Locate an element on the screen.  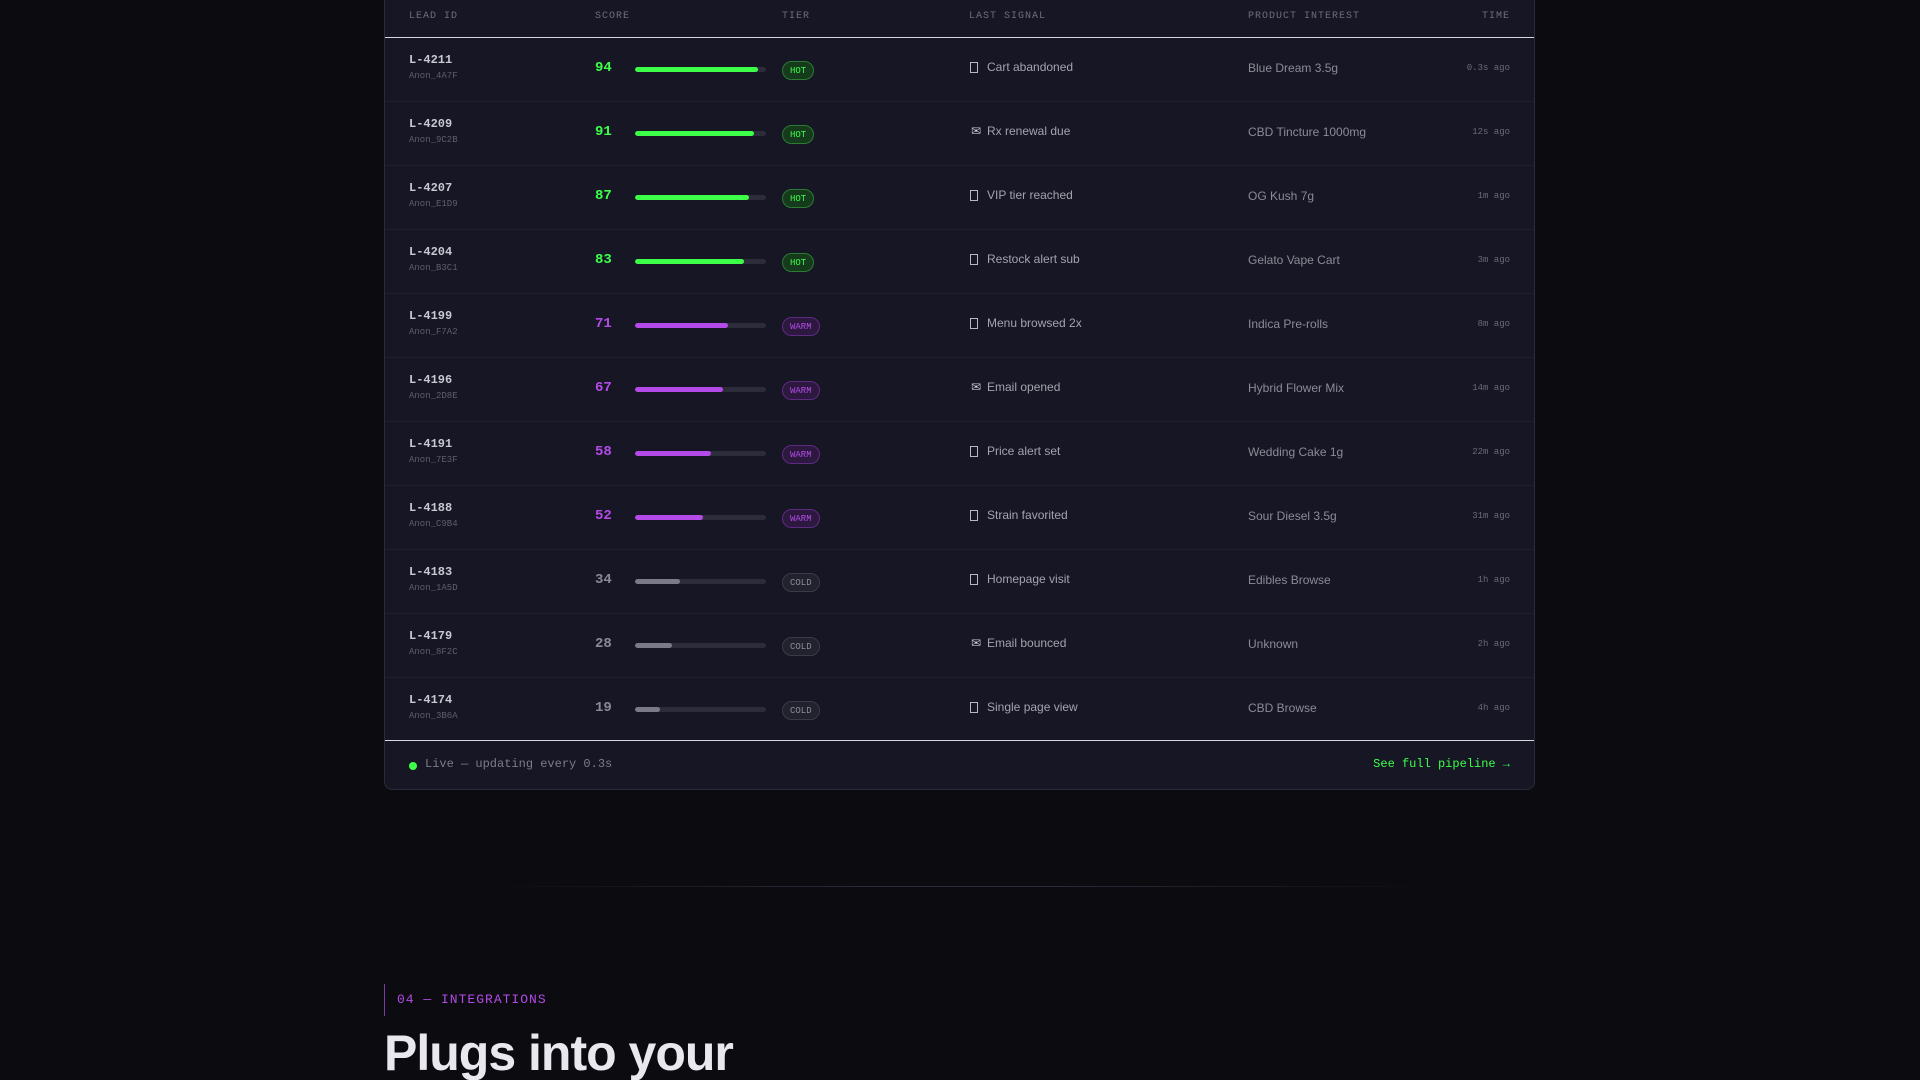
lead-id: L-4196 is located at coordinates (431, 380).